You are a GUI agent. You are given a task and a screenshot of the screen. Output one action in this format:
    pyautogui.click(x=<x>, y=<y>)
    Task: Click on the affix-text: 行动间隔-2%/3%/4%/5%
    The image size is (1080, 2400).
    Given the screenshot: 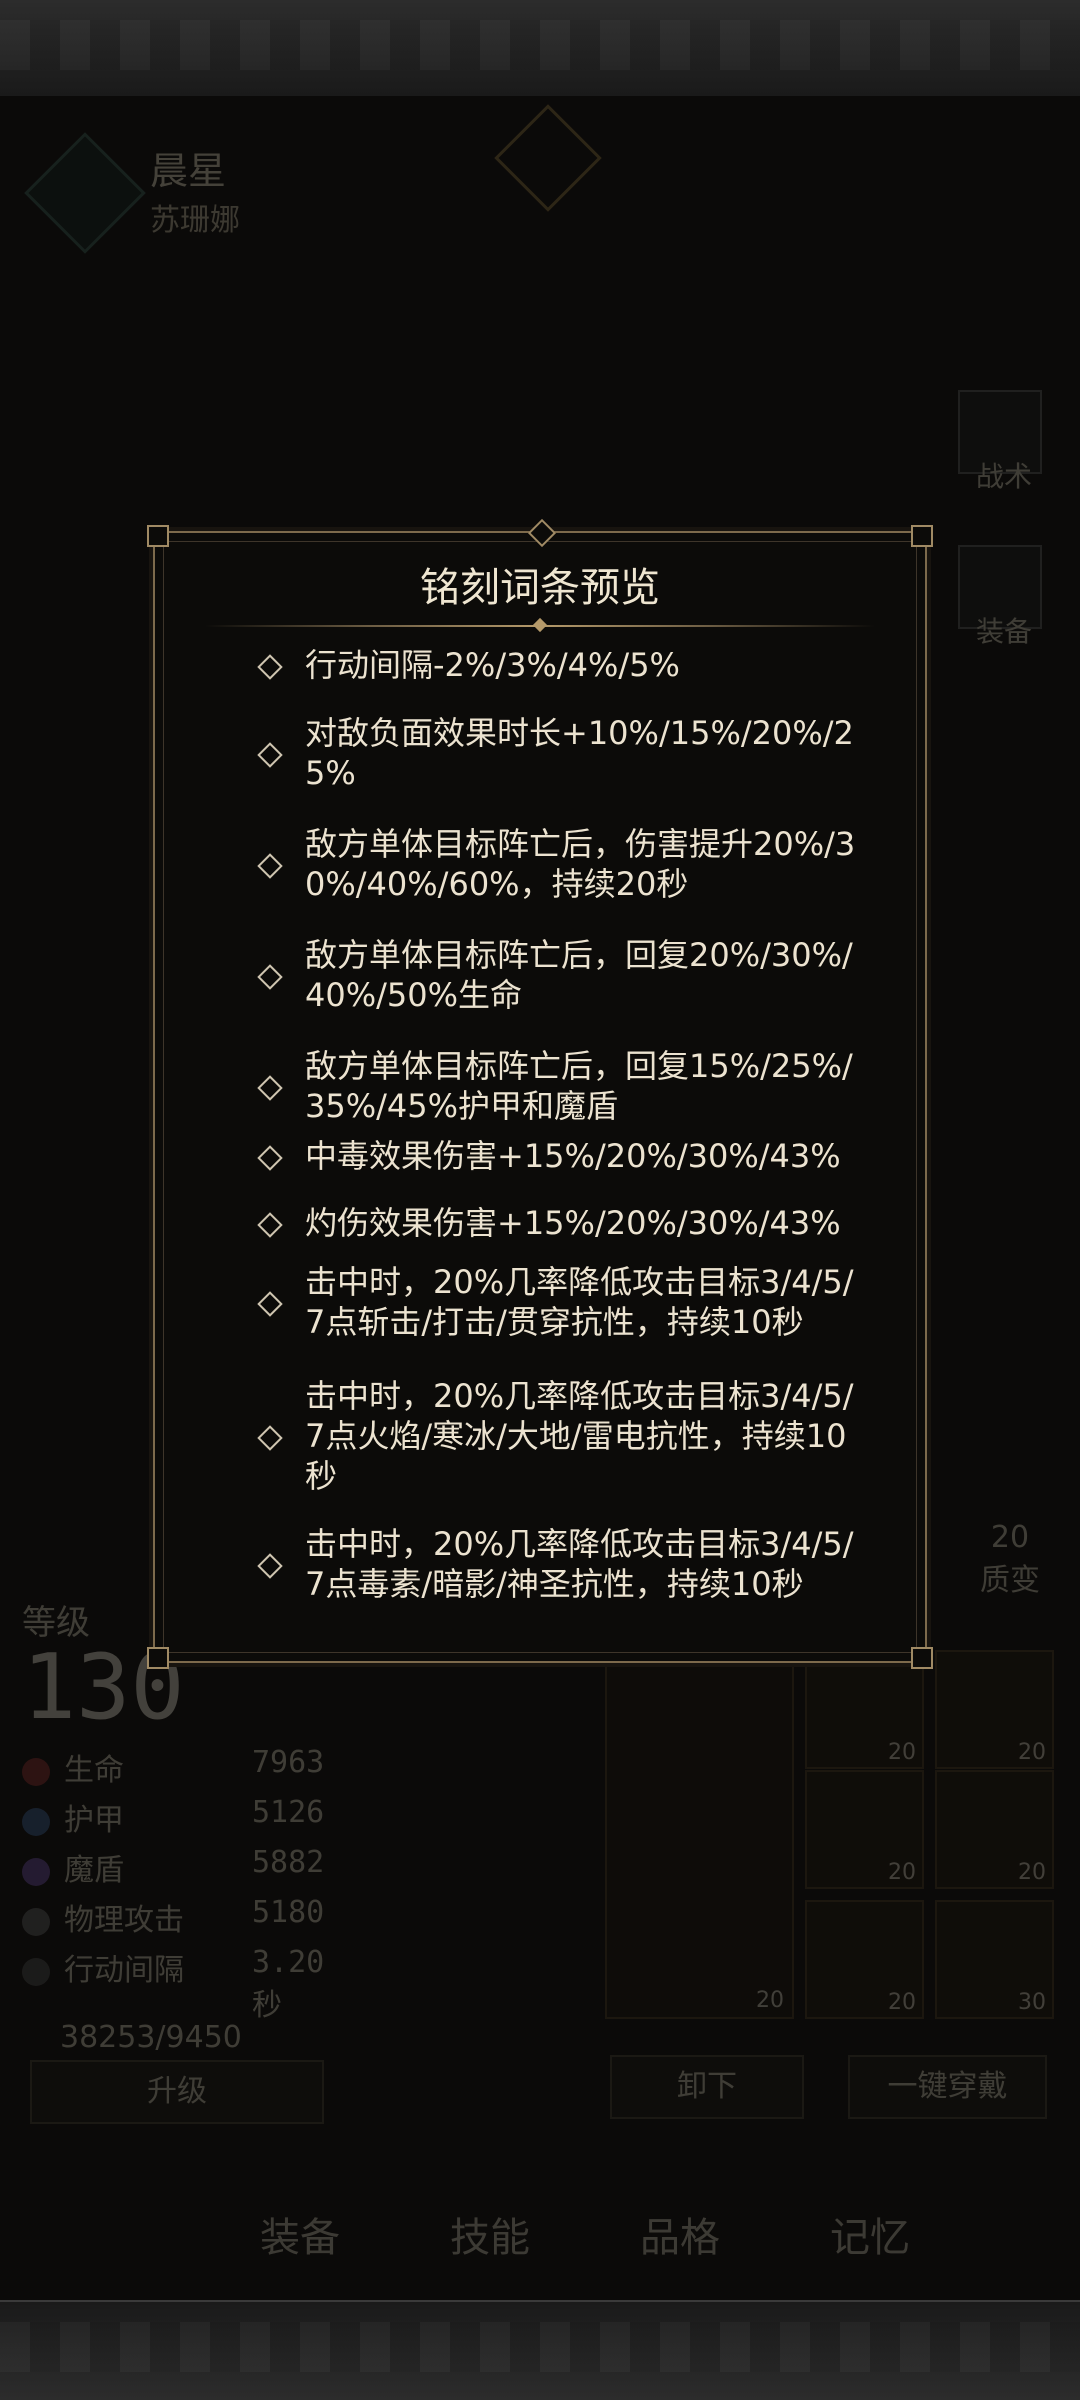 What is the action you would take?
    pyautogui.click(x=492, y=665)
    